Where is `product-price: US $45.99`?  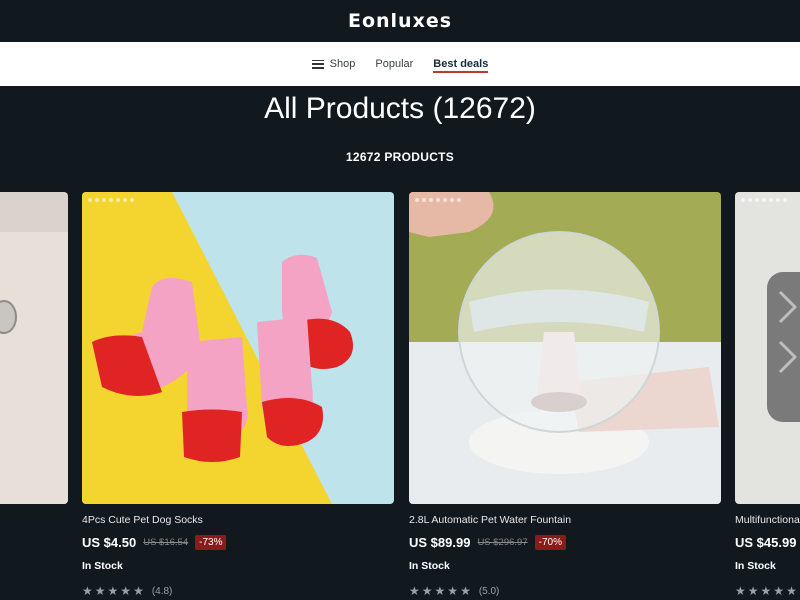 product-price: US $45.99 is located at coordinates (766, 542).